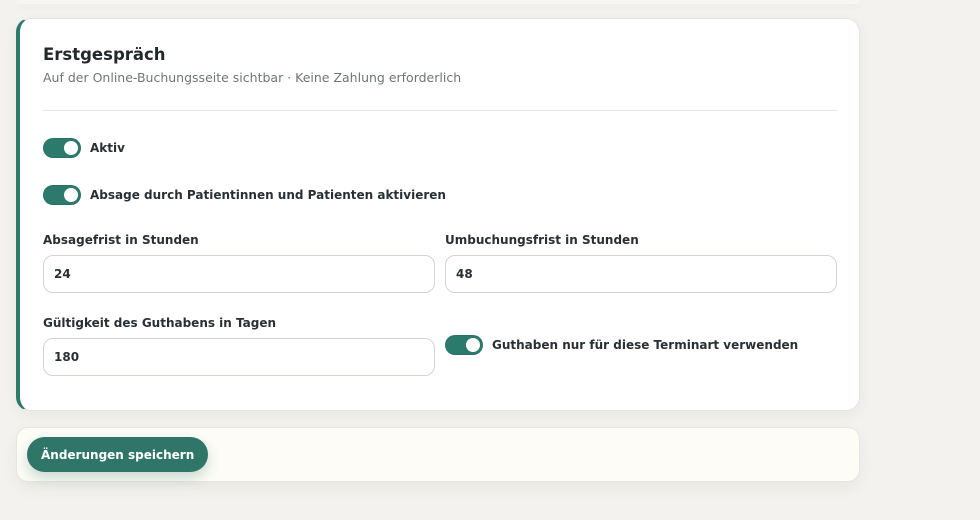  I want to click on save-bar: Änderungen speichern, so click(438, 454).